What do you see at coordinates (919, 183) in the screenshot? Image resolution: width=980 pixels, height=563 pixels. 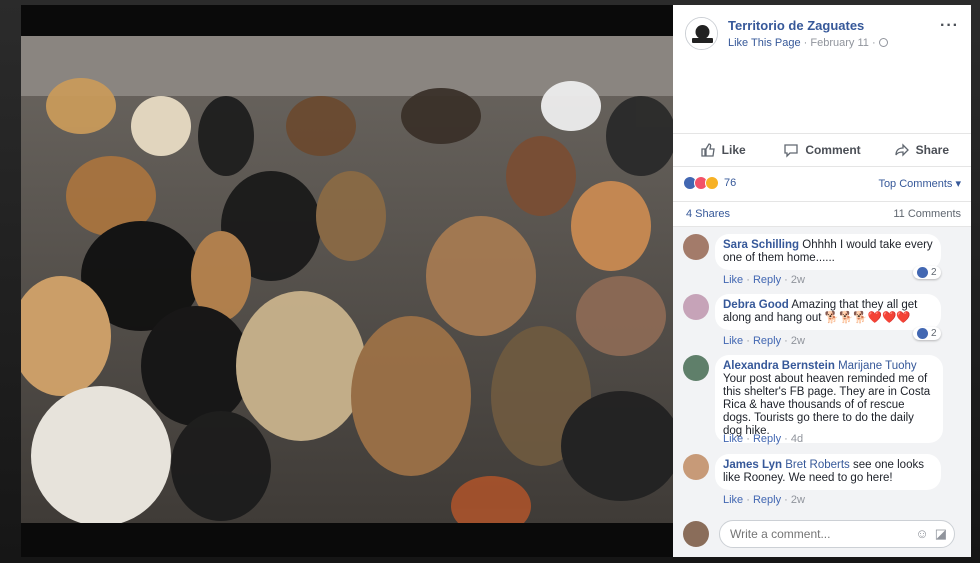 I see `top-comments-dropdown: Top Comments ▾` at bounding box center [919, 183].